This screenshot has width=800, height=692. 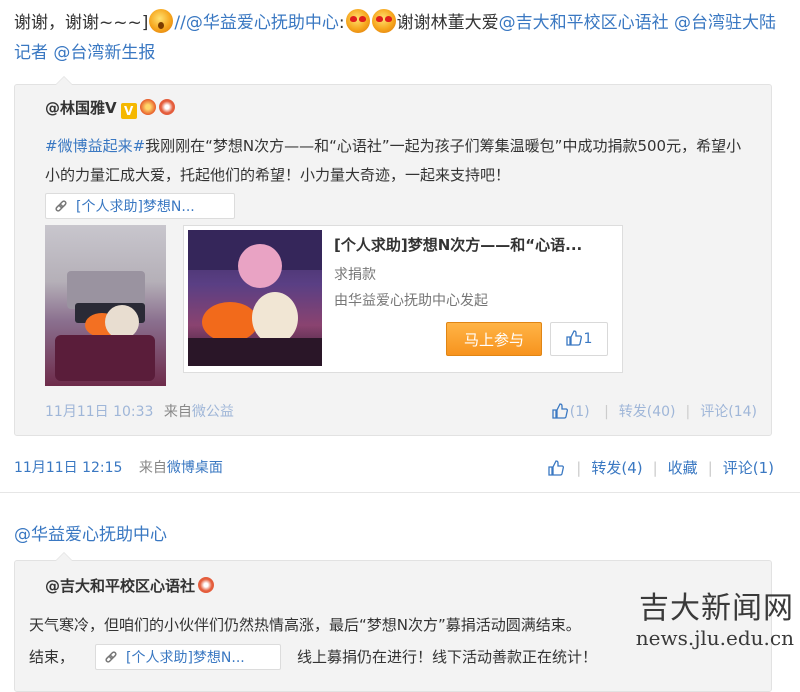 I want to click on card-like-button: 1, so click(x=579, y=339).